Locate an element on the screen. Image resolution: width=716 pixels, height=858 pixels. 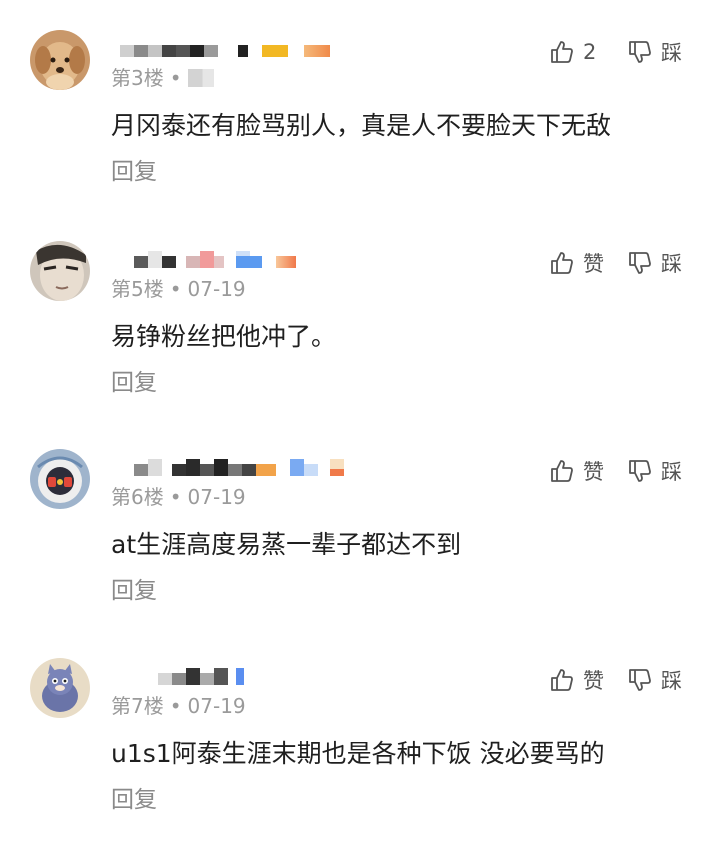
comment-text: 易铮粉丝把他冲了。 is located at coordinates (224, 336).